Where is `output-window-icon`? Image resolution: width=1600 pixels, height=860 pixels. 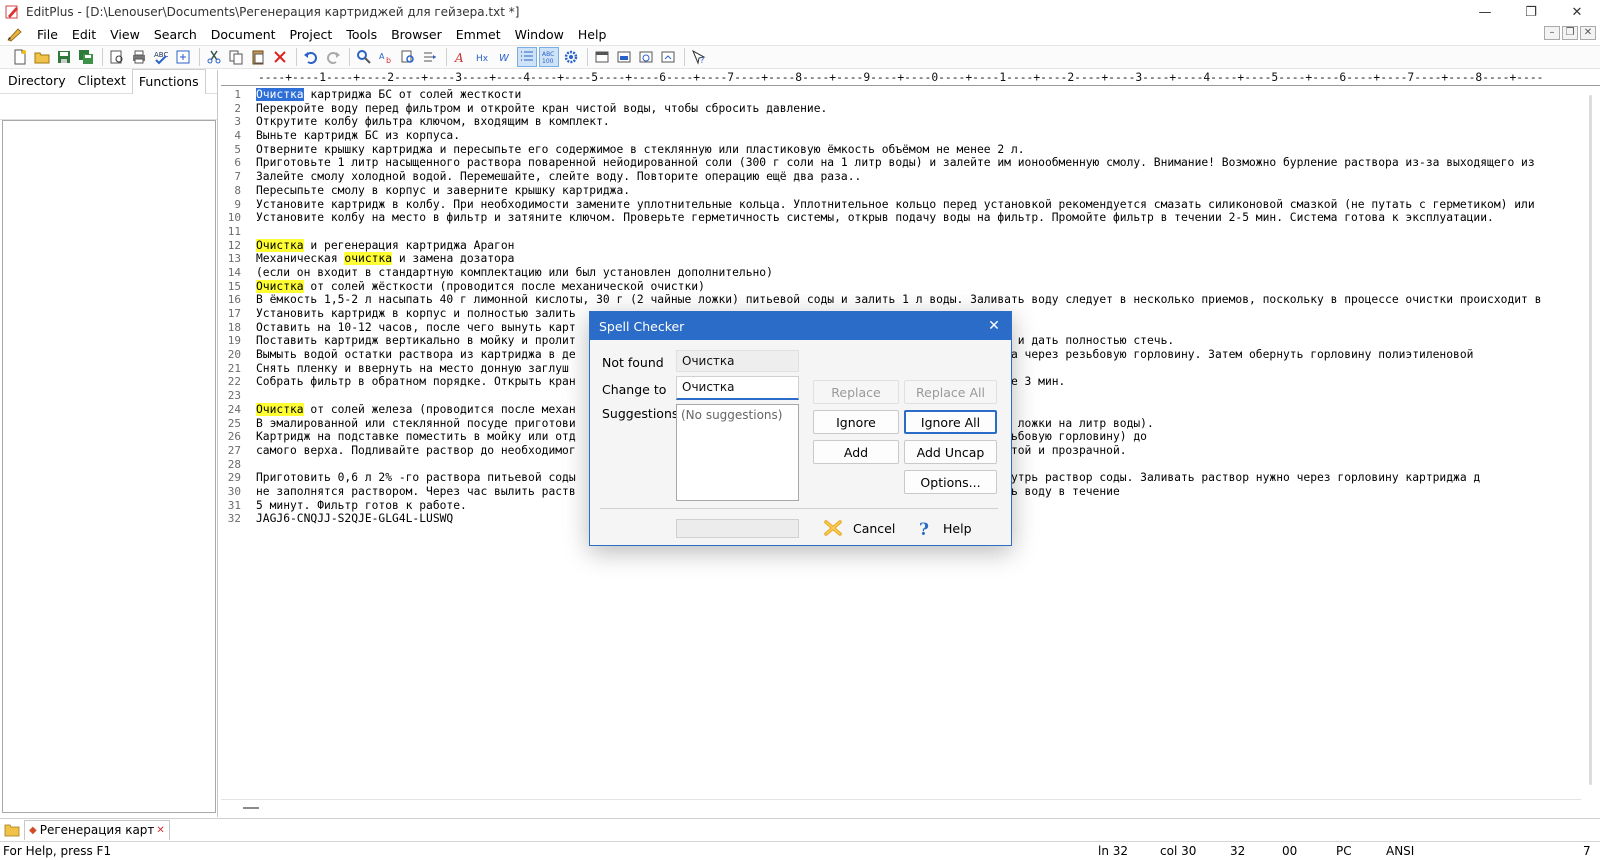
output-window-icon is located at coordinates (668, 57).